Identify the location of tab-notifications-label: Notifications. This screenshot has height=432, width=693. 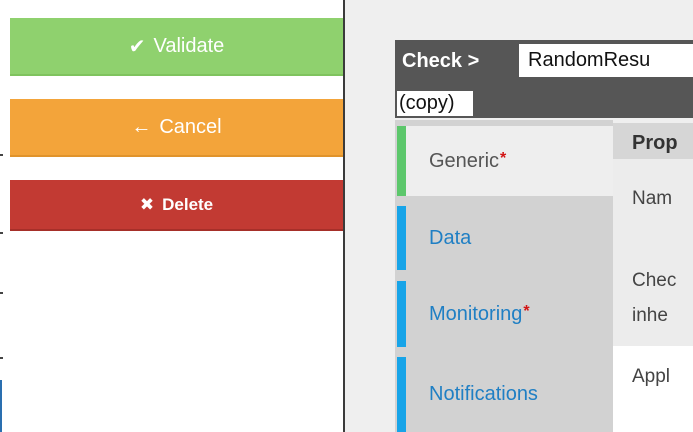
(483, 394).